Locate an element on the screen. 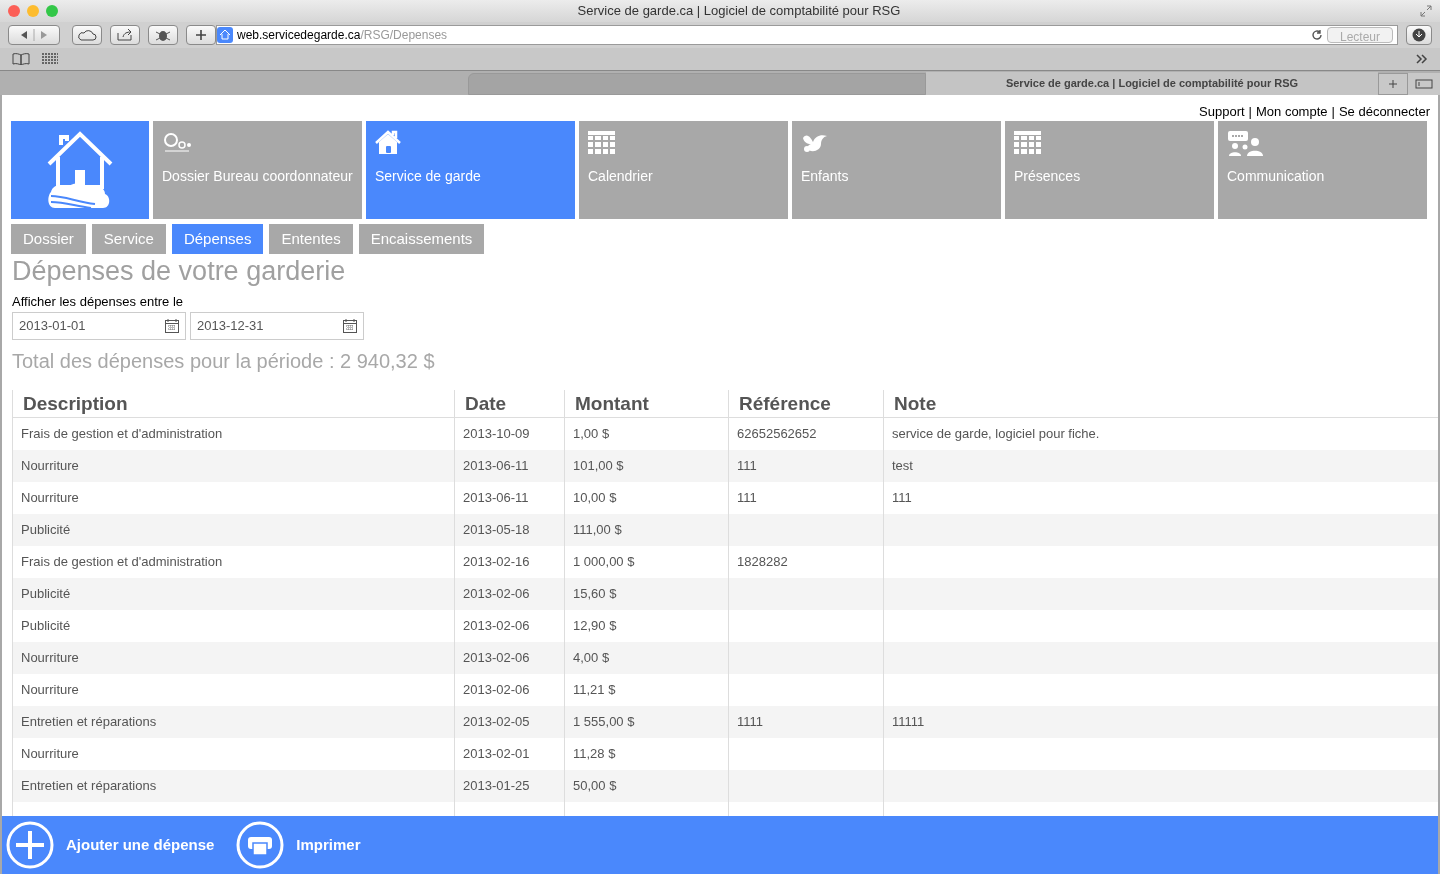 This screenshot has width=1440, height=874. arrows-button is located at coordinates (34, 35).